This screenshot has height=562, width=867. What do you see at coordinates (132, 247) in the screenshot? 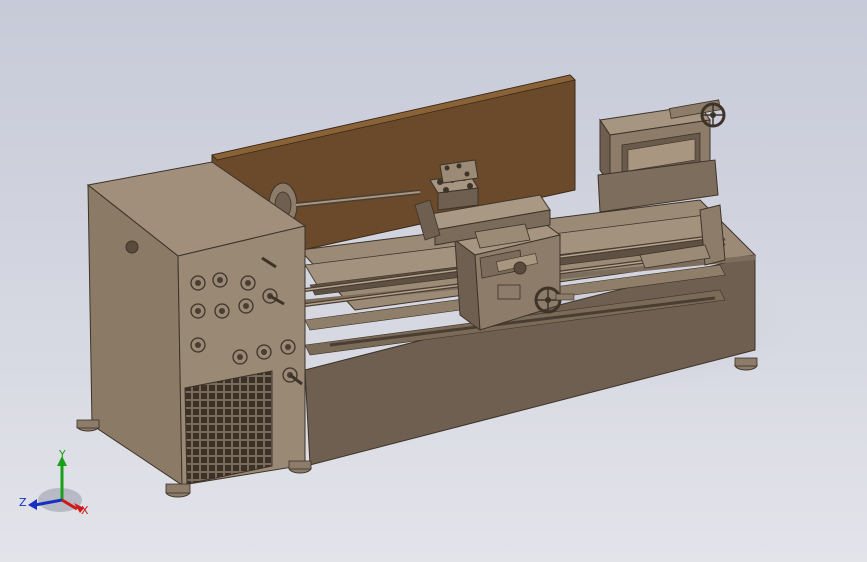
I see `access-hole` at bounding box center [132, 247].